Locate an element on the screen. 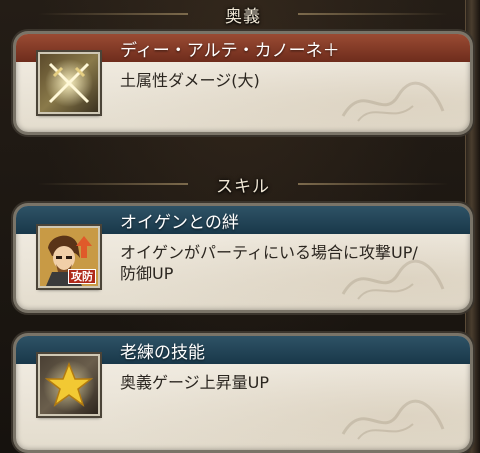  character-portrait-icon: 攻防 is located at coordinates (69, 257).